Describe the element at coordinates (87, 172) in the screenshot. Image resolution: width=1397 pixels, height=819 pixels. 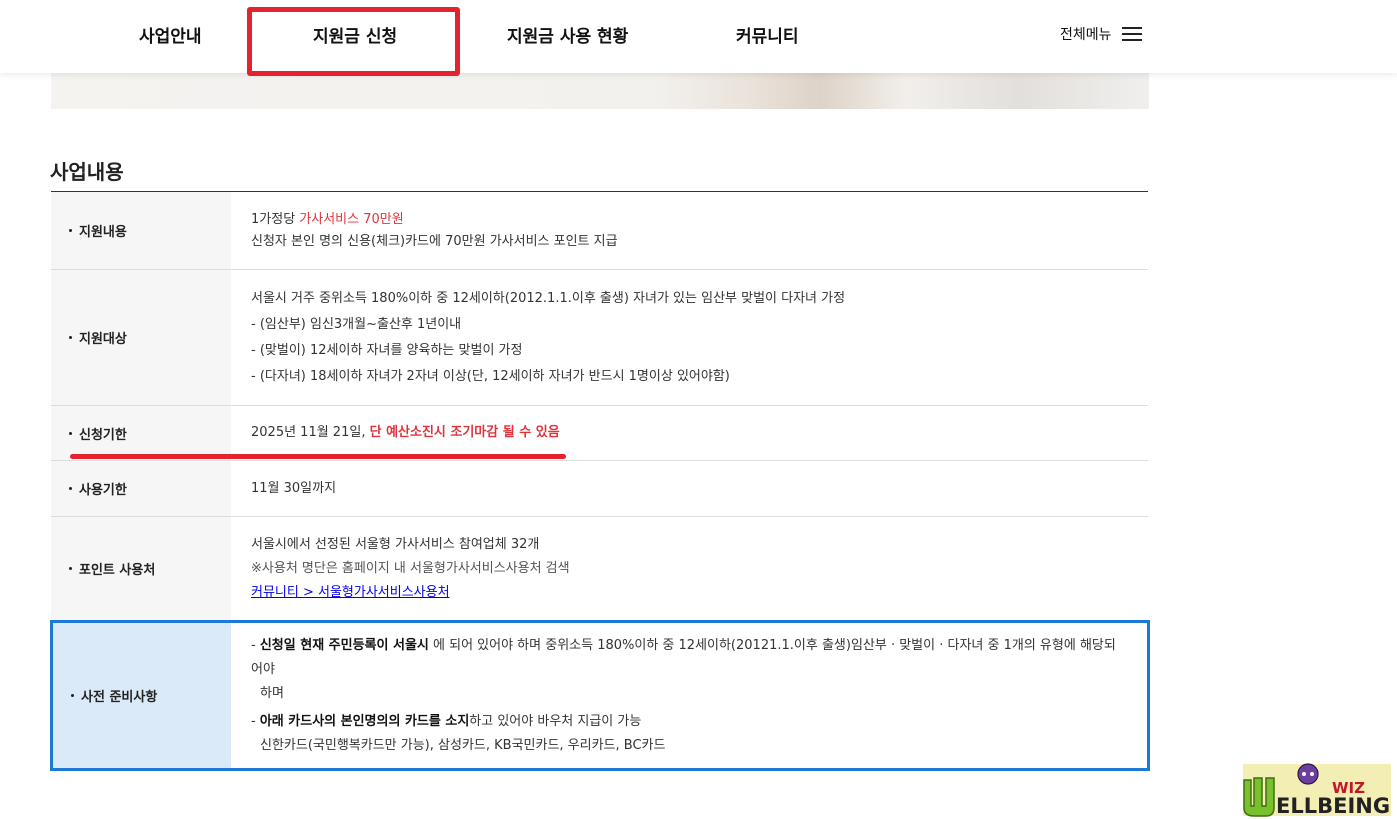
I see `section-title: 사업내용` at that location.